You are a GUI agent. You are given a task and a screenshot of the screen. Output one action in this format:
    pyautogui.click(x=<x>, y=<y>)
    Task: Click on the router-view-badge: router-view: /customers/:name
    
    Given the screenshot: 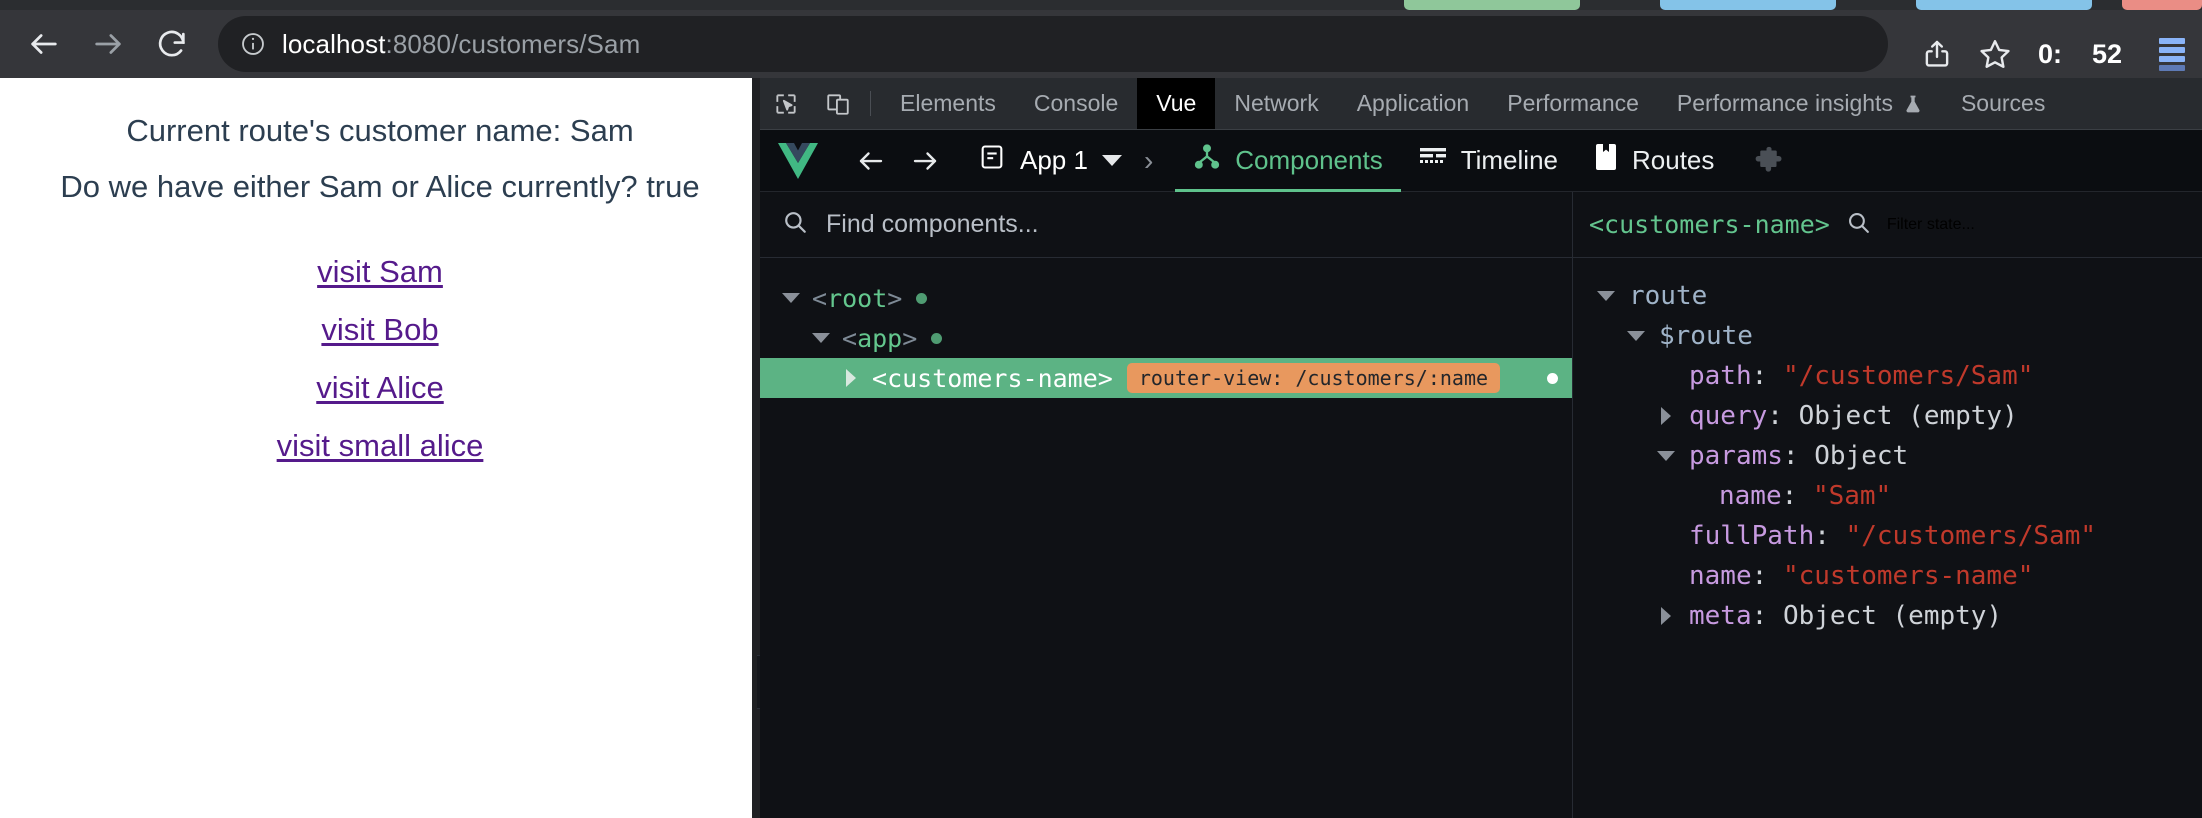 What is the action you would take?
    pyautogui.click(x=1313, y=378)
    